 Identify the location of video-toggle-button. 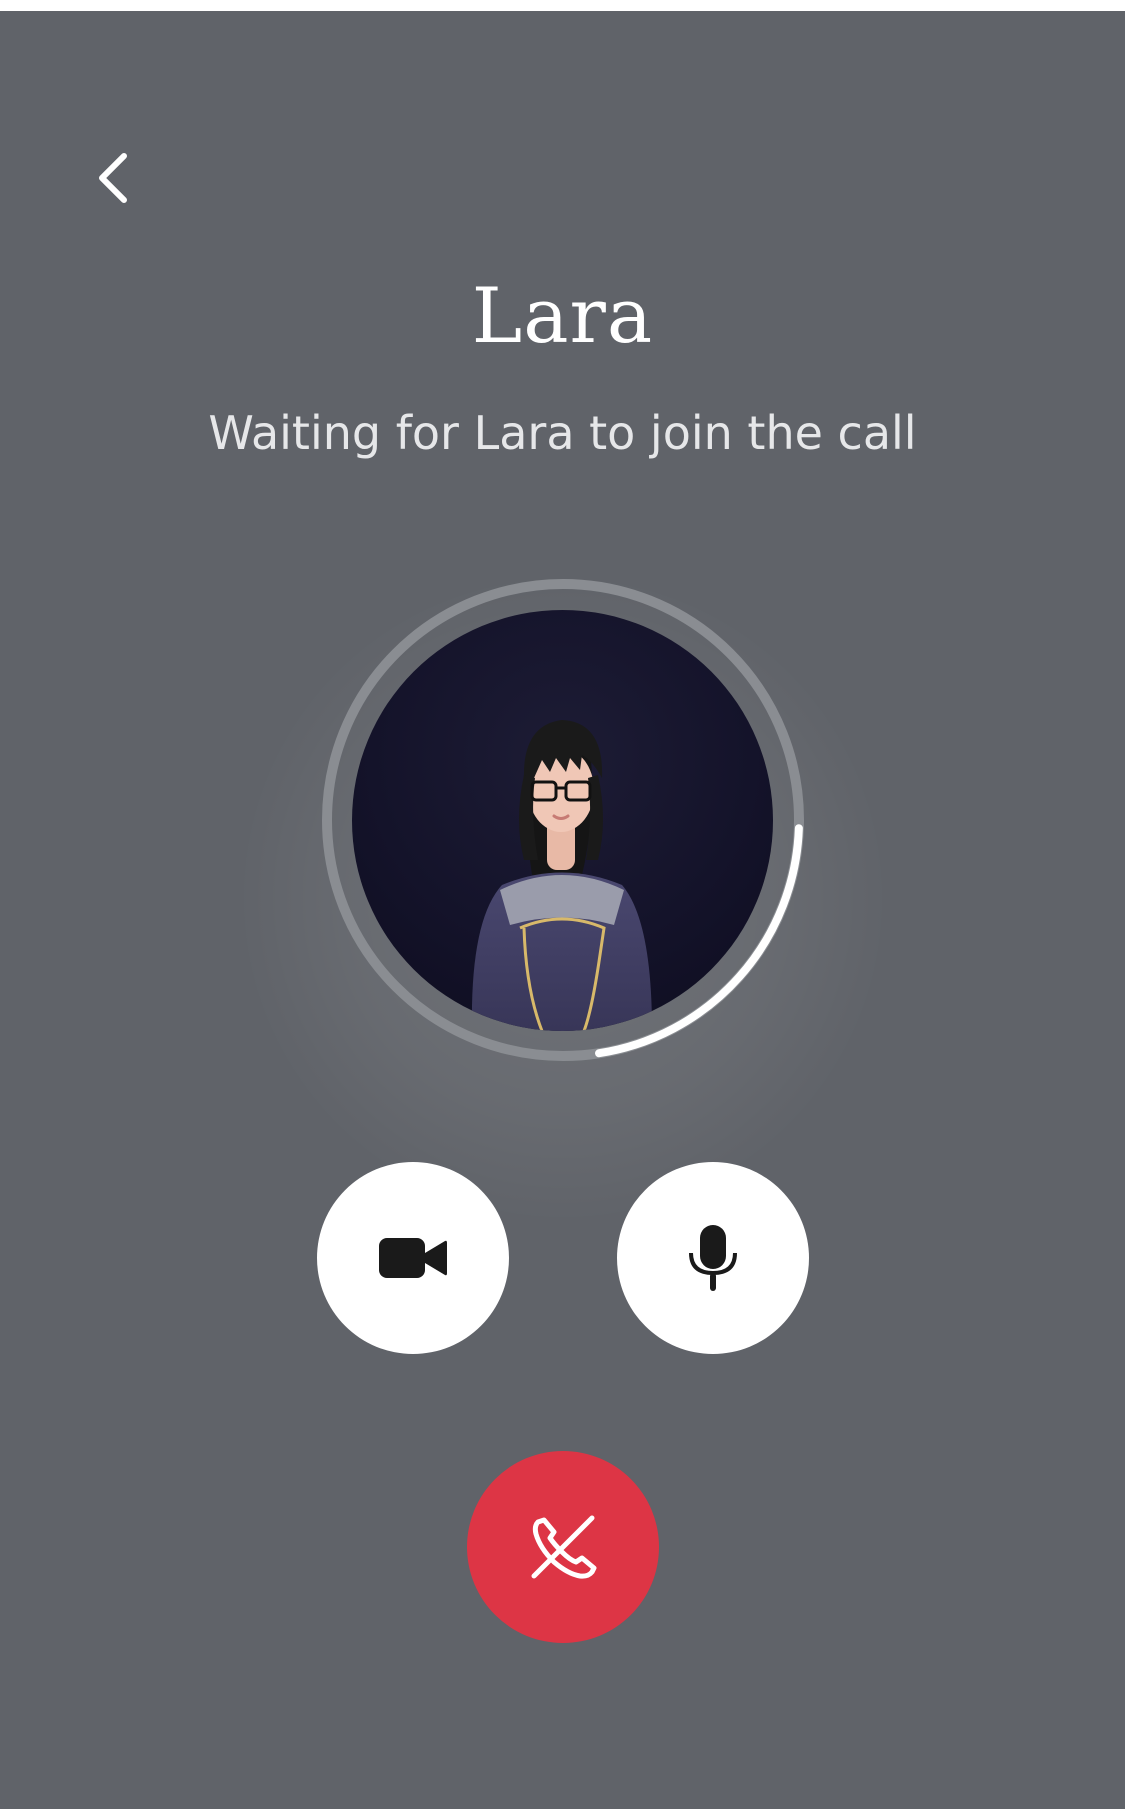
(413, 1258).